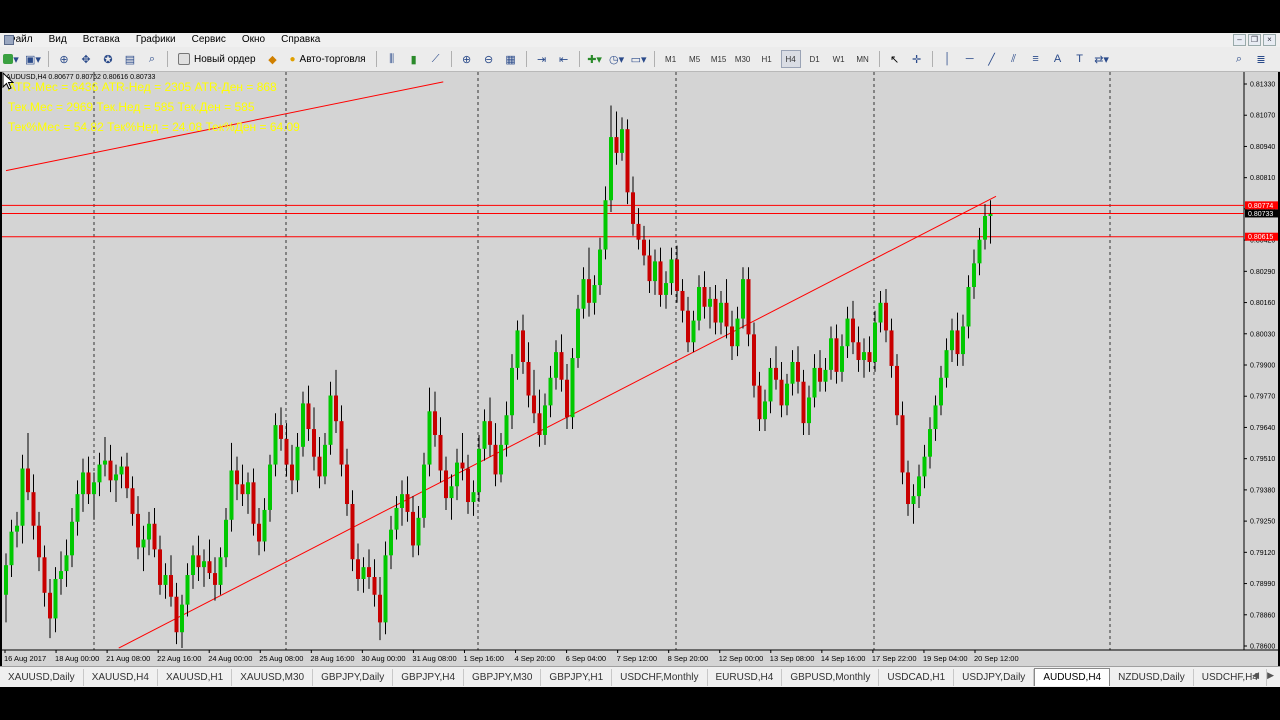 The width and height of the screenshot is (1280, 720). I want to click on search-icon: ⌕, so click(1239, 59).